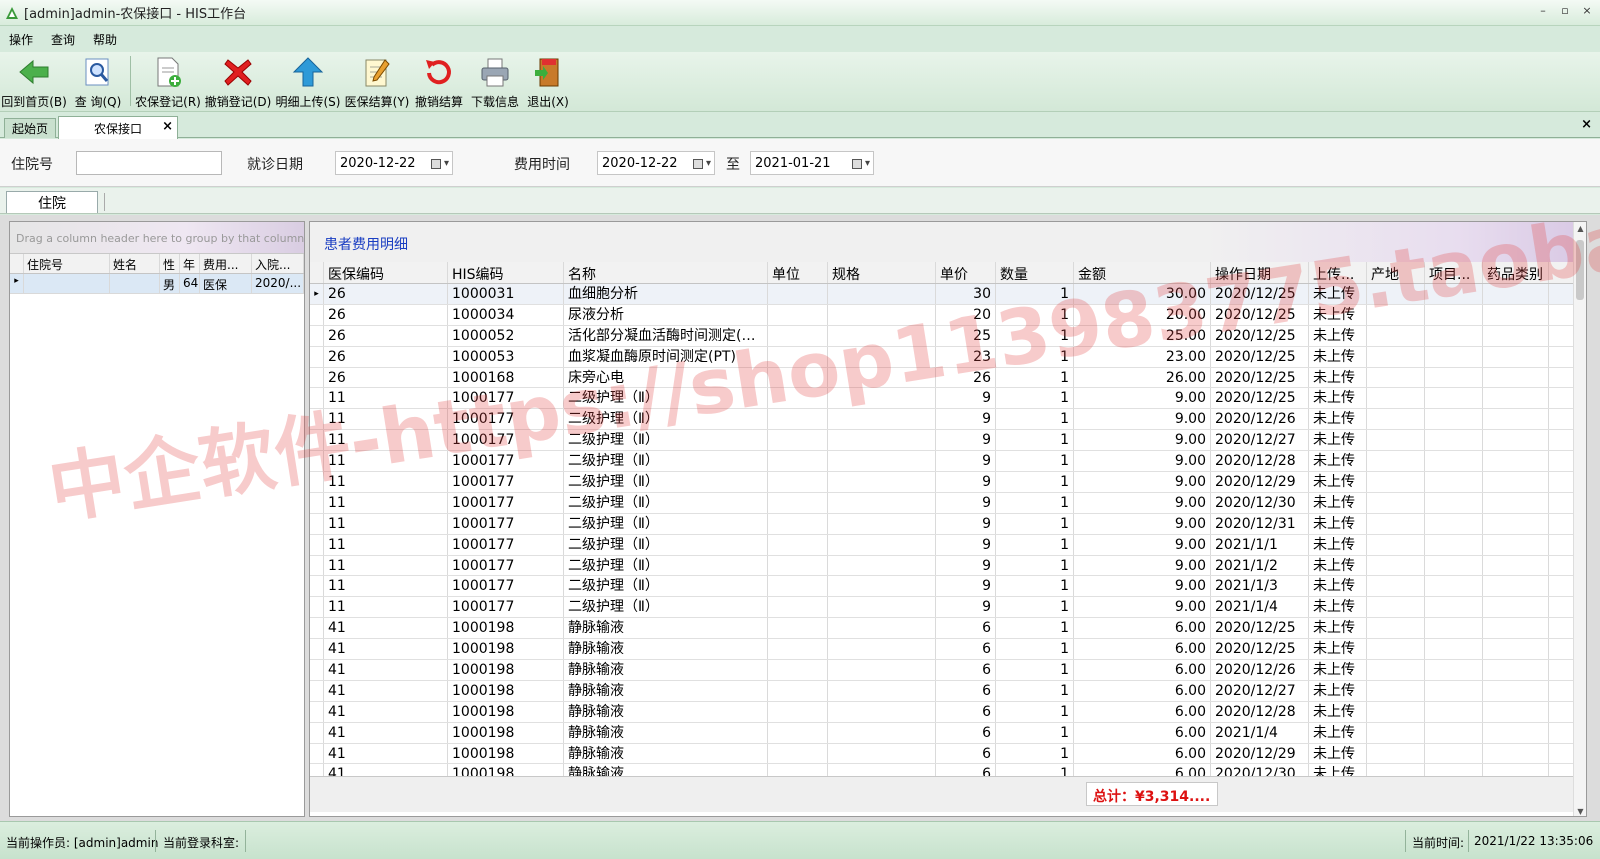  What do you see at coordinates (1579, 519) in the screenshot?
I see `vertical-scrollbar: ▲ ▼` at bounding box center [1579, 519].